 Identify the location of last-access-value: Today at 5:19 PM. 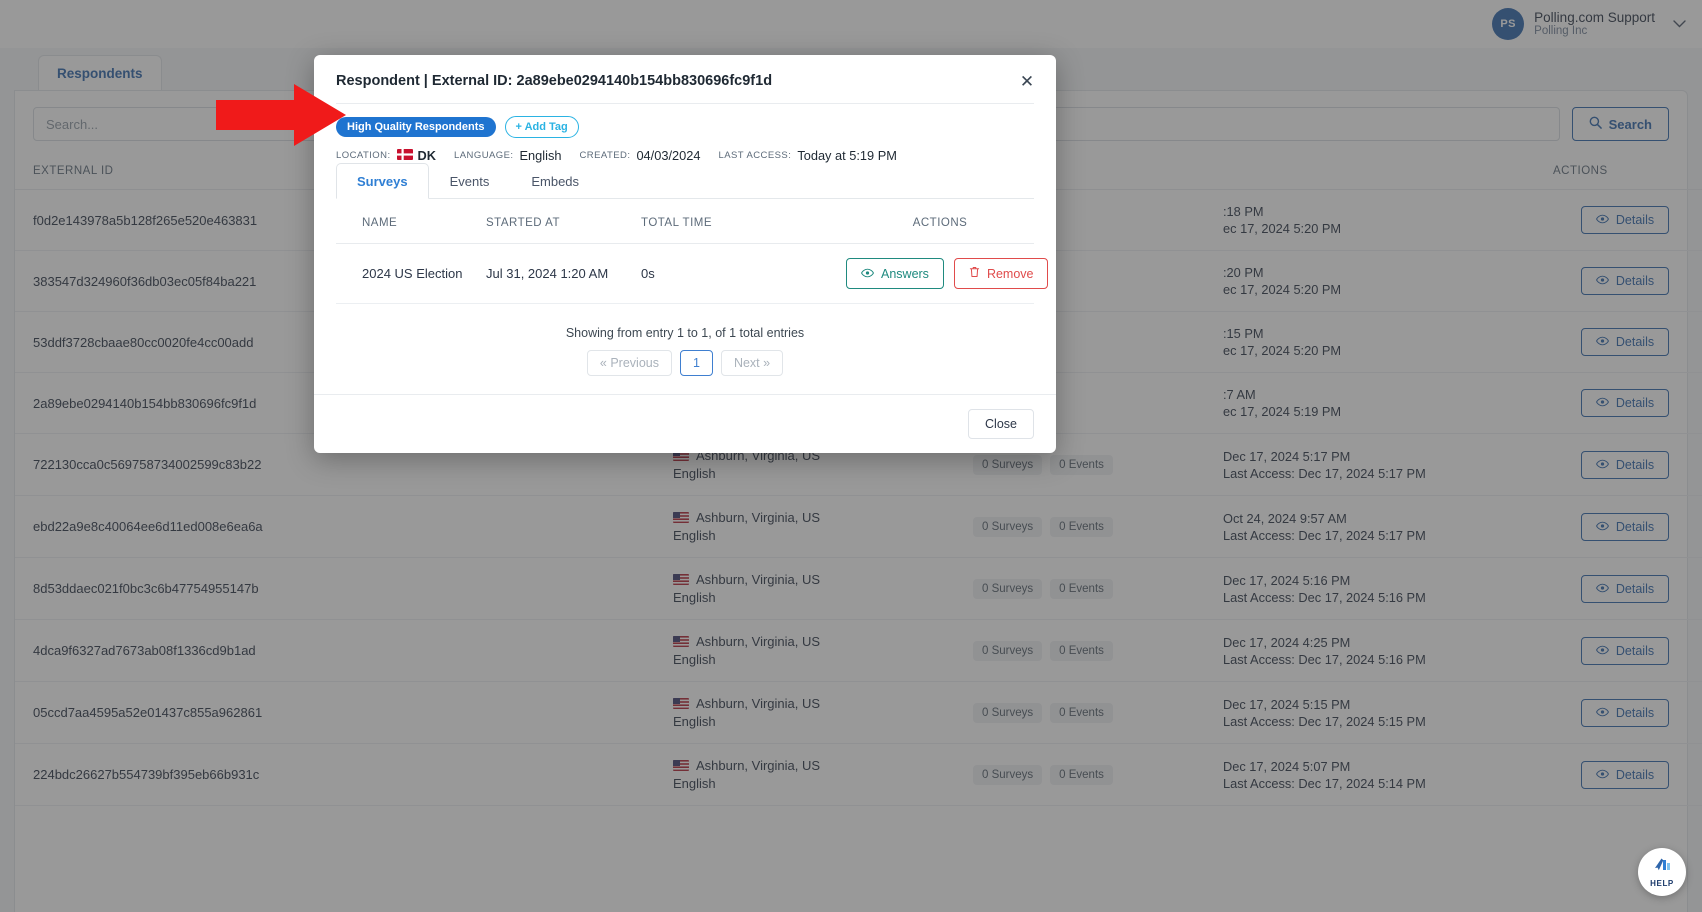
(847, 155).